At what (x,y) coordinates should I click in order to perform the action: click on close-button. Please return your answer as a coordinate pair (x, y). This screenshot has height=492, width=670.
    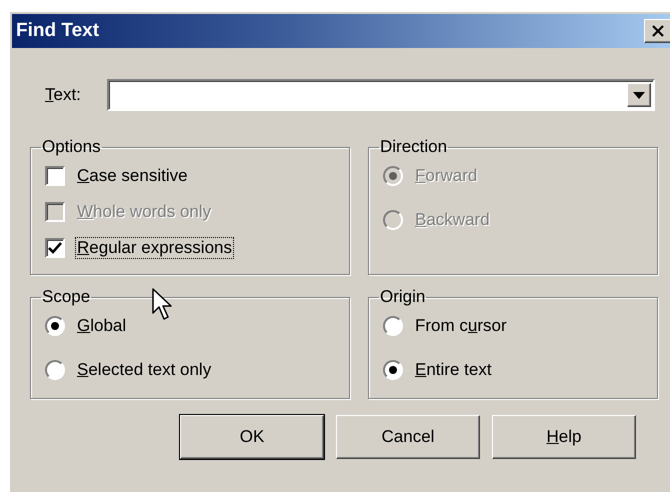
    Looking at the image, I should click on (657, 31).